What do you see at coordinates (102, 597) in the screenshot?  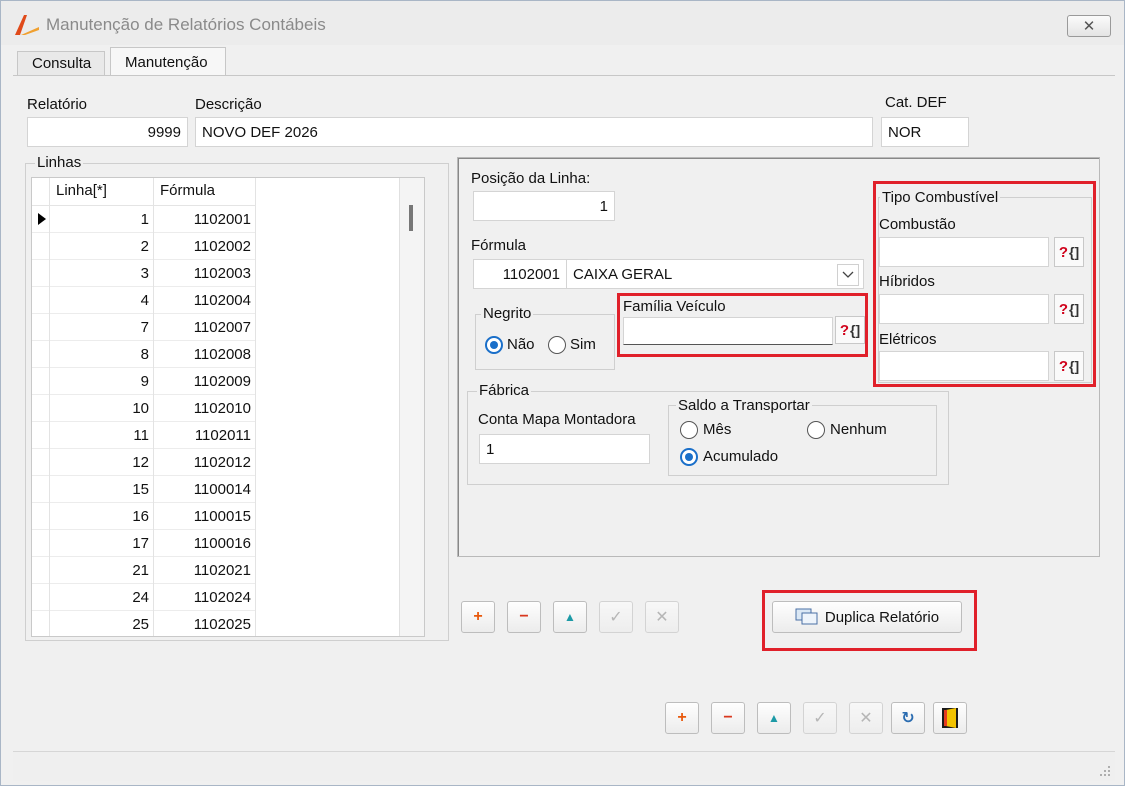 I see `cell-linha: 24` at bounding box center [102, 597].